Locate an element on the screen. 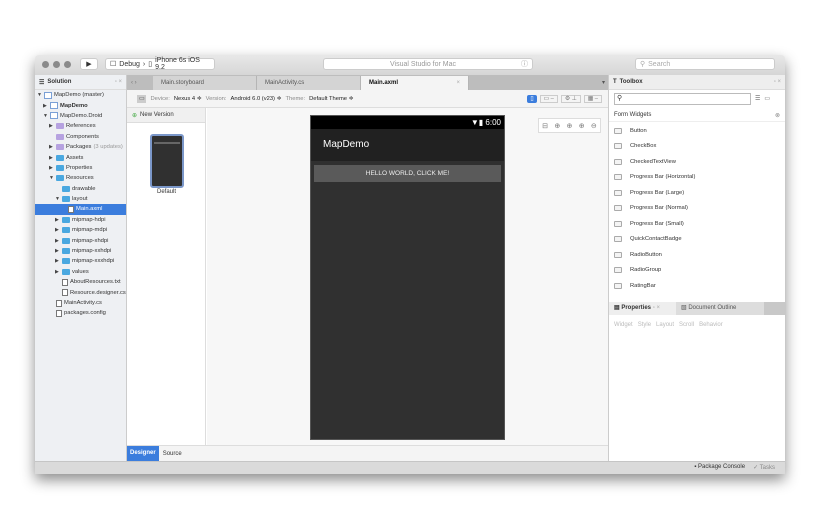 This screenshot has width=820, height=525. default-version-thumbnail is located at coordinates (167, 161).